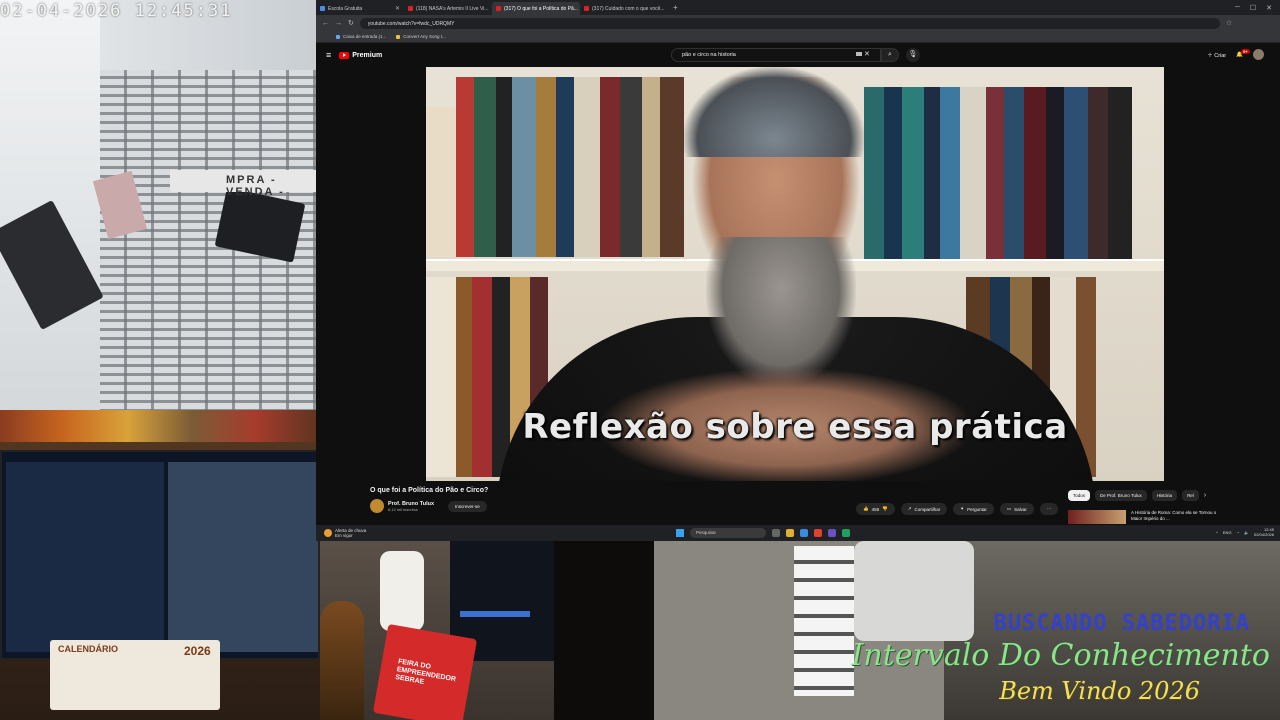 This screenshot has width=1280, height=720. What do you see at coordinates (325, 23) in the screenshot?
I see `back-icon: ←` at bounding box center [325, 23].